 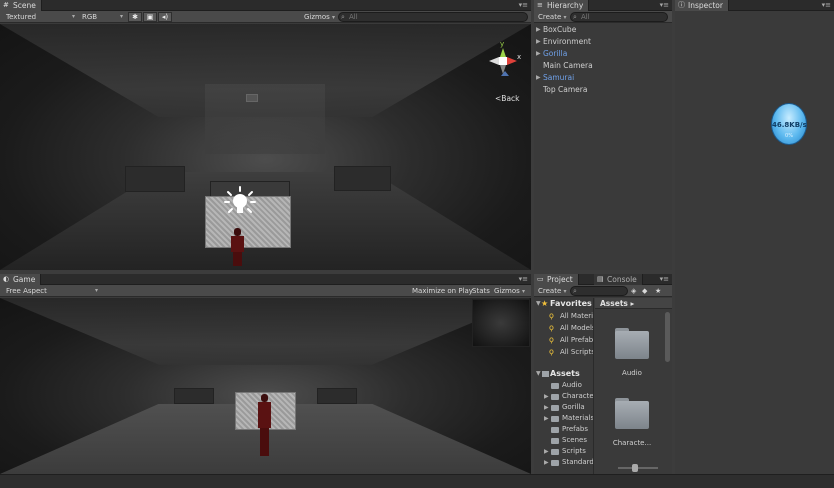 I want to click on game-gizmos-label: Gizmos, so click(x=507, y=291).